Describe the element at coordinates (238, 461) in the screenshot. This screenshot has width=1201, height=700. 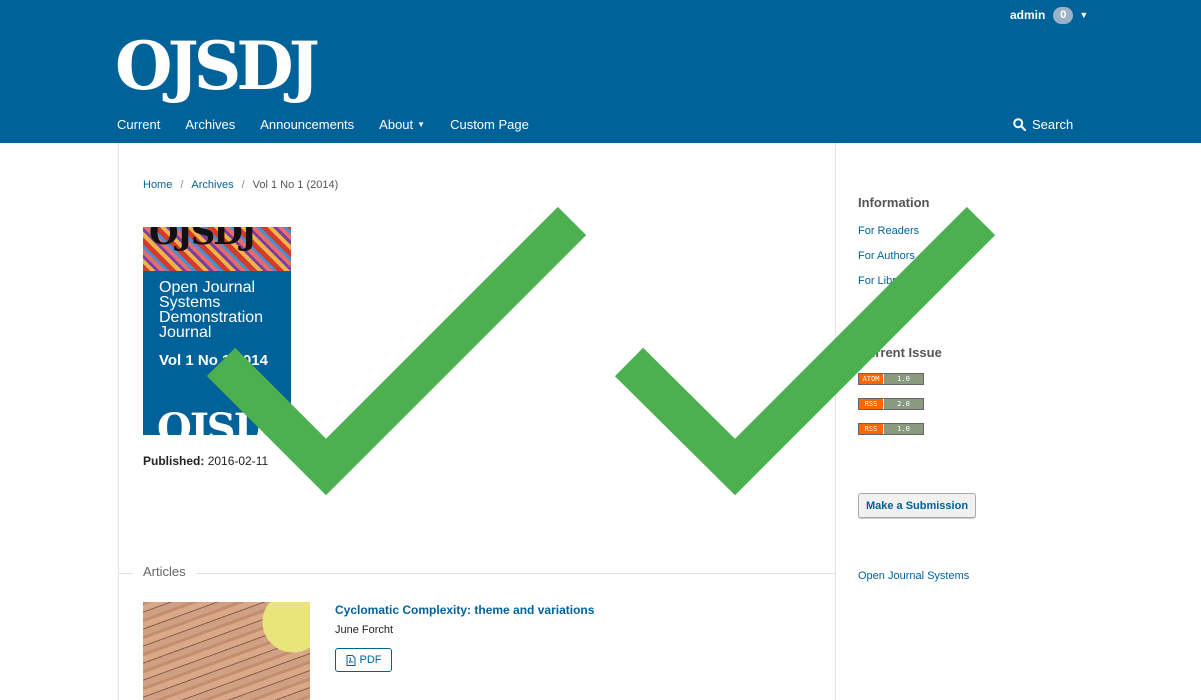
I see `published-date: 2016-02-11` at that location.